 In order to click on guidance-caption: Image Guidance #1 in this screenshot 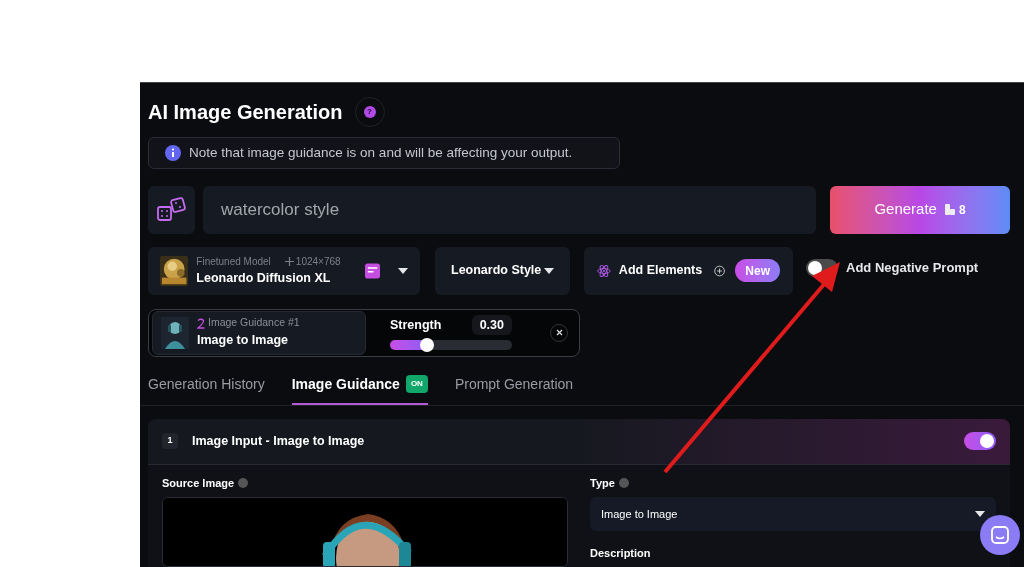, I will do `click(254, 323)`.